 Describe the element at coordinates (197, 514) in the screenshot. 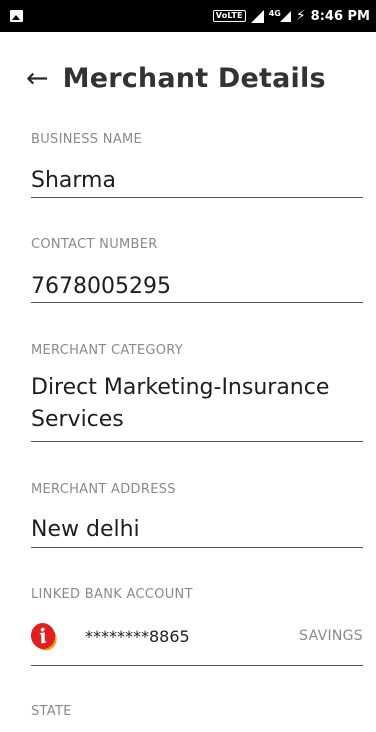

I see `merchant-address-field: MERCHANT ADDRESS New delhi` at that location.